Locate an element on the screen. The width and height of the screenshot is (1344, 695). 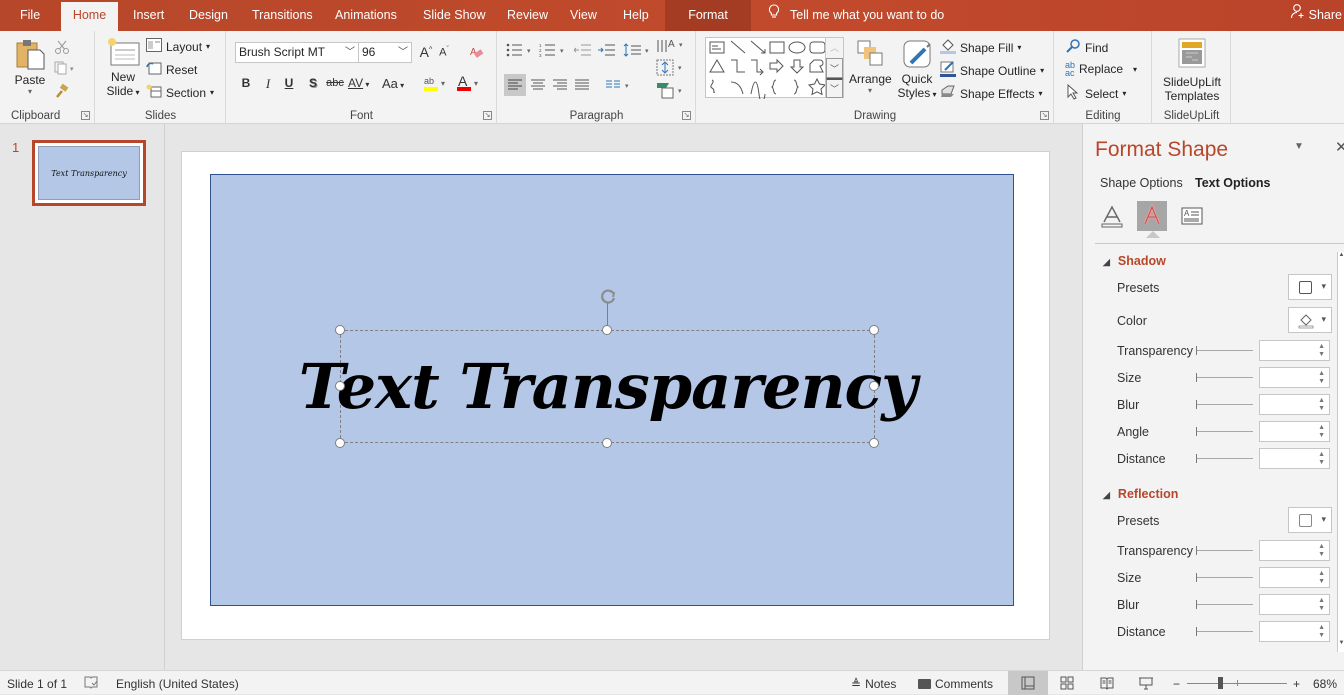
font-name-combo: Brush Script MT ﹀ is located at coordinates (297, 52).